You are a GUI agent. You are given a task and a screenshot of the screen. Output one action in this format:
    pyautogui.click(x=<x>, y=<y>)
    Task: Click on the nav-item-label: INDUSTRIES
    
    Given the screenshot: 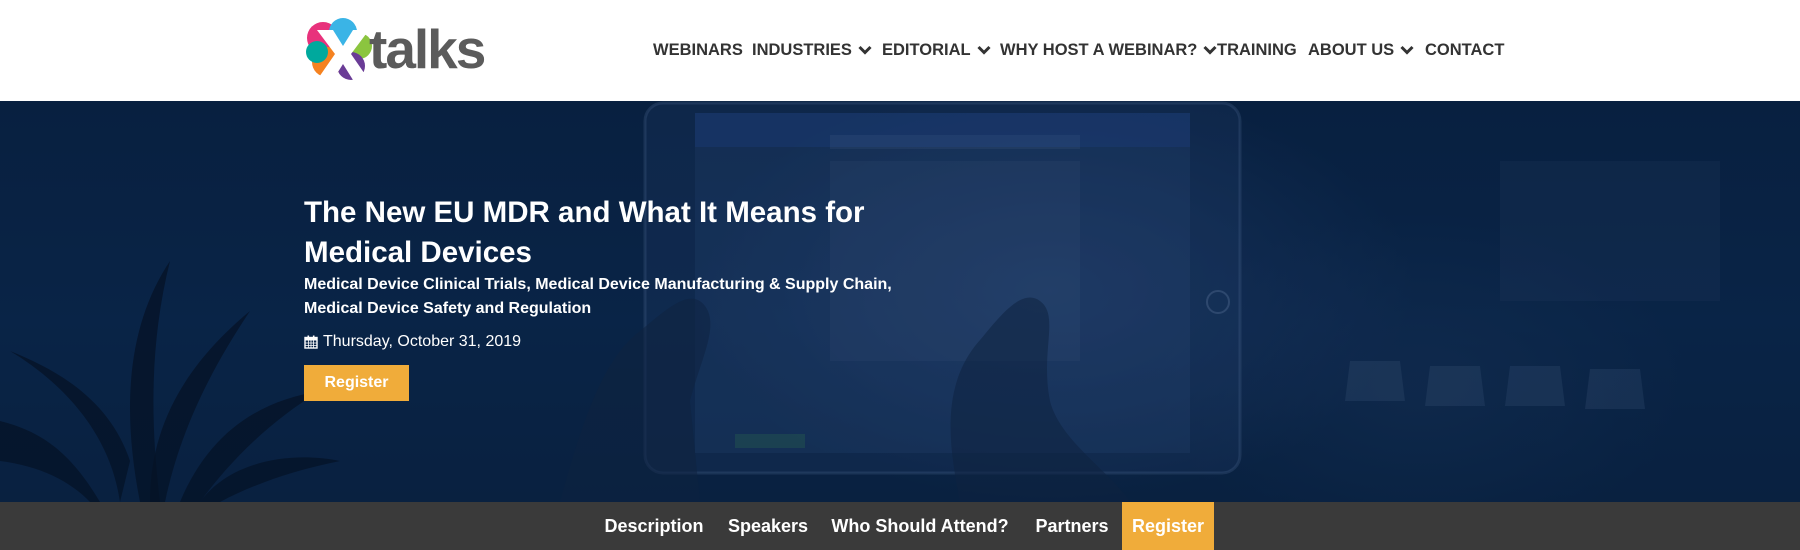 What is the action you would take?
    pyautogui.click(x=802, y=49)
    